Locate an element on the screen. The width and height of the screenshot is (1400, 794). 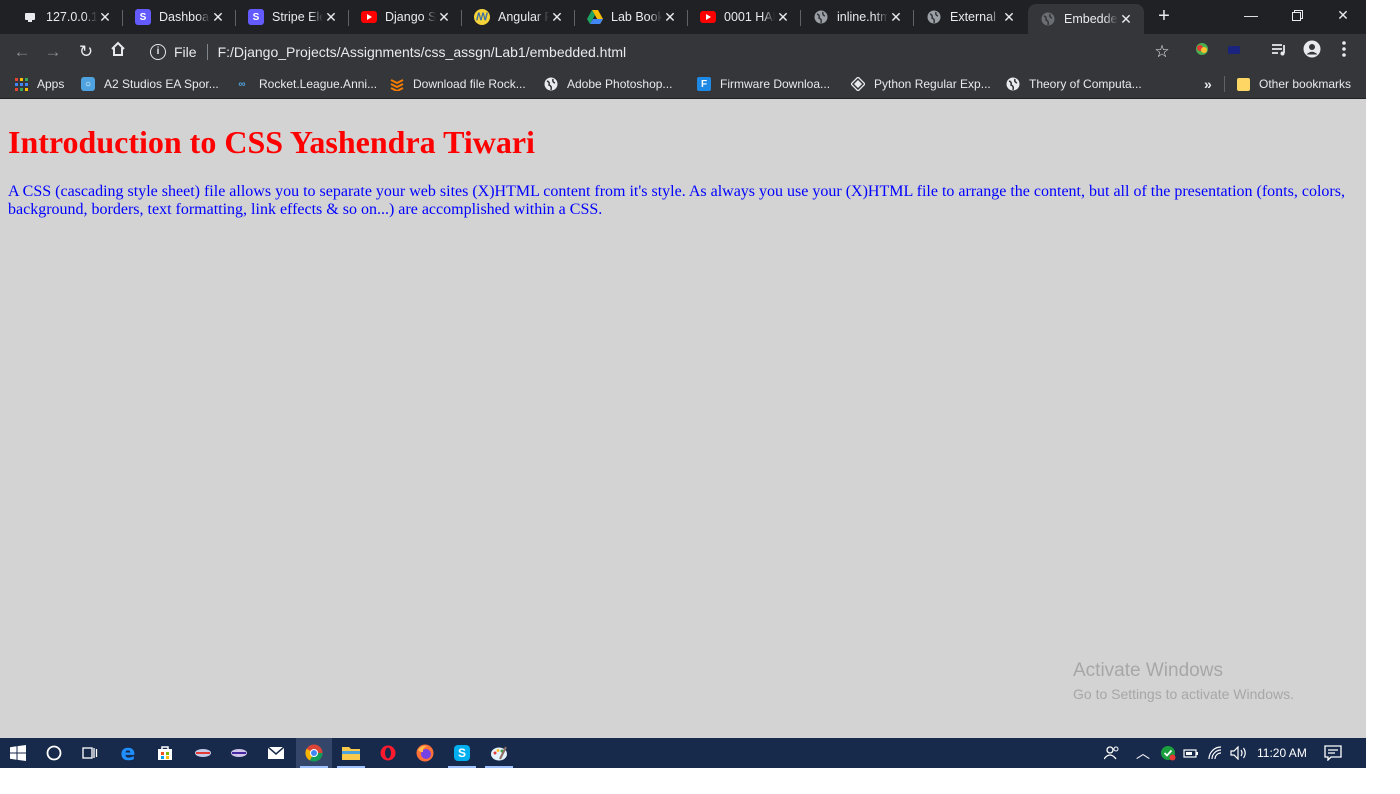
tab-title: Embedded is located at coordinates (1091, 19).